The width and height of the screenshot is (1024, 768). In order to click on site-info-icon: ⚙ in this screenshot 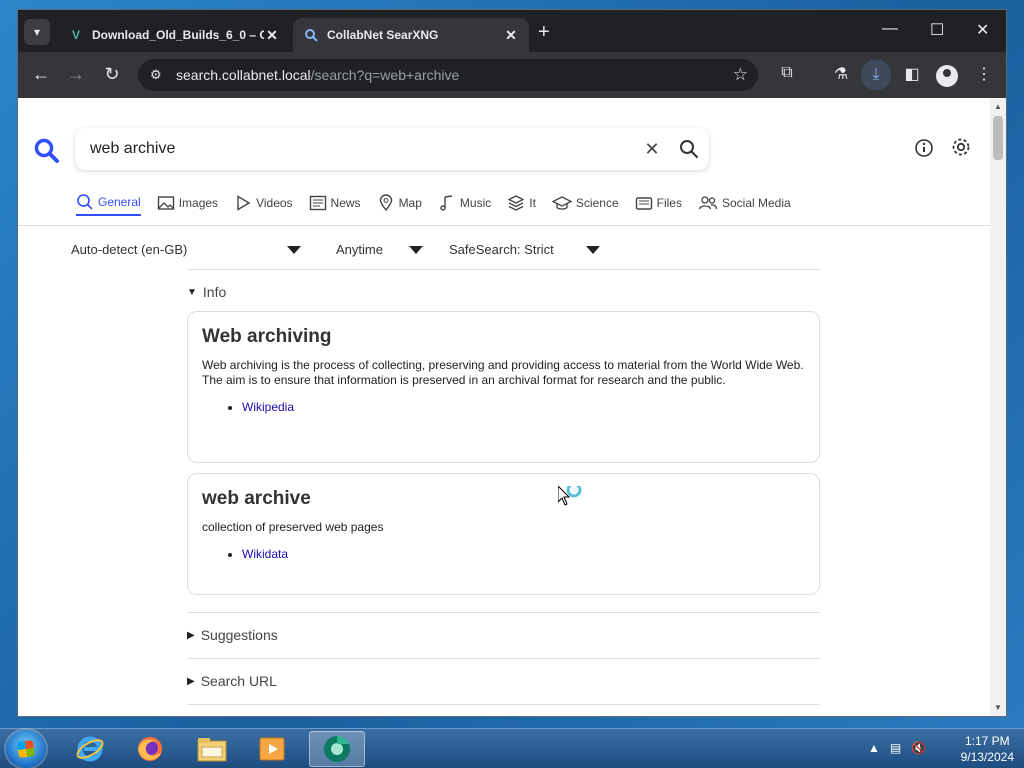, I will do `click(163, 75)`.